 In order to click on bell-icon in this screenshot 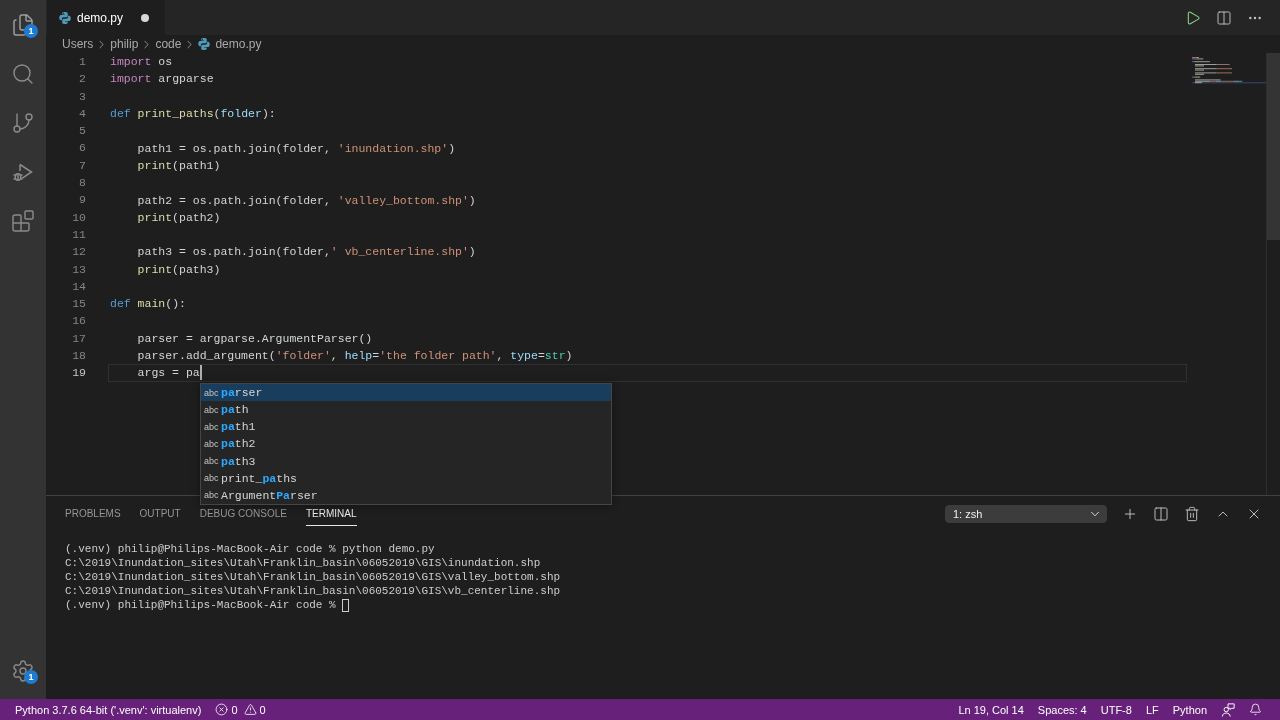, I will do `click(1255, 709)`.